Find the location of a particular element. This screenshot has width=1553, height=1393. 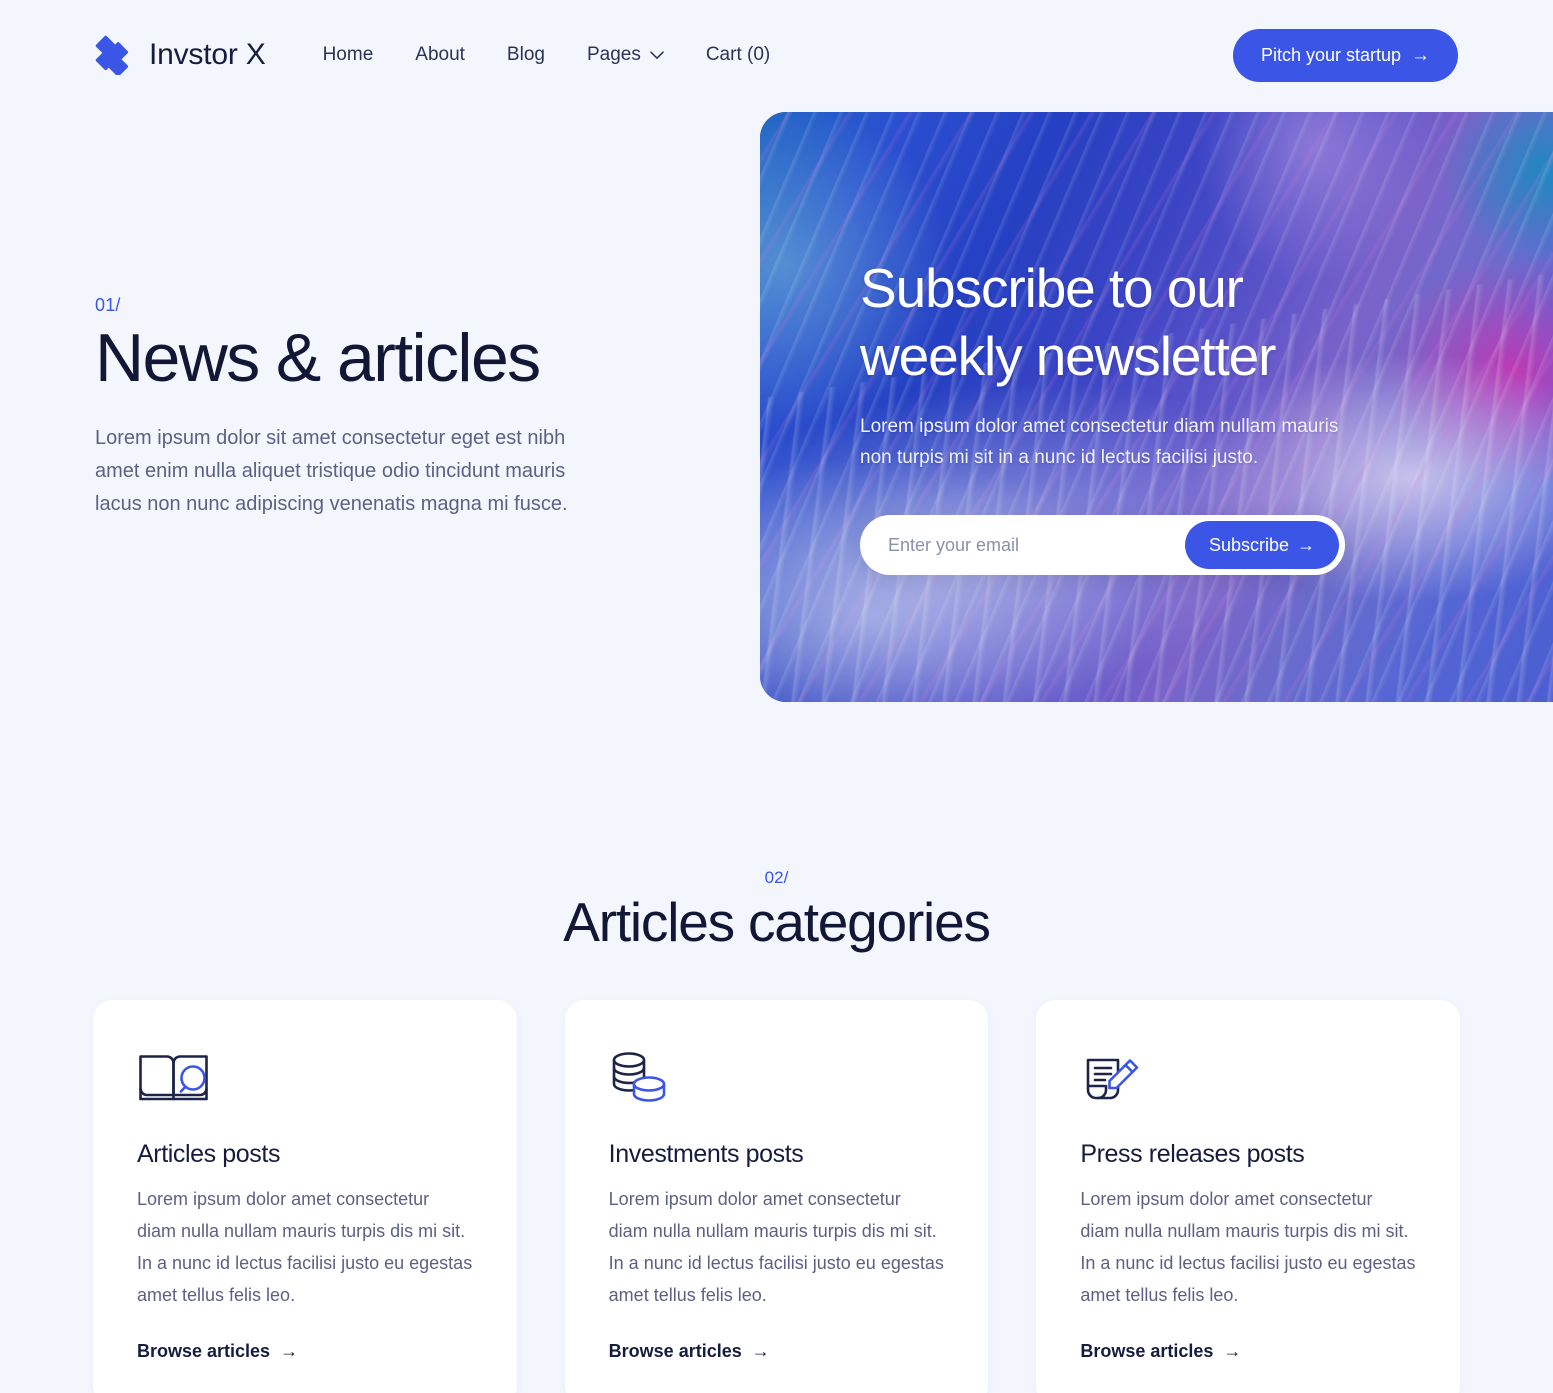

card-title: Investments posts is located at coordinates (706, 1154).